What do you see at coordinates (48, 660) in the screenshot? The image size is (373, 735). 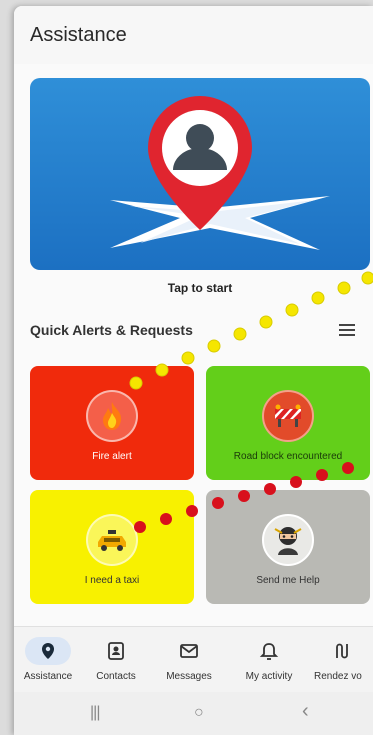 I see `nav-assistance: Assistance` at bounding box center [48, 660].